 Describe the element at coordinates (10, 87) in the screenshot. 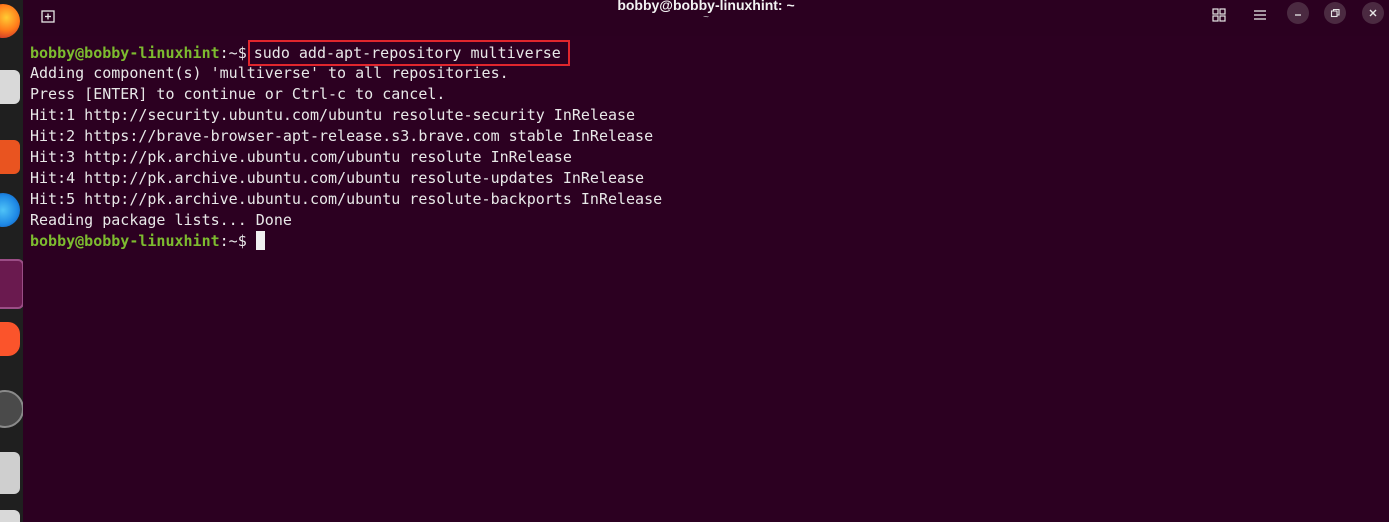

I see `files-icon` at that location.